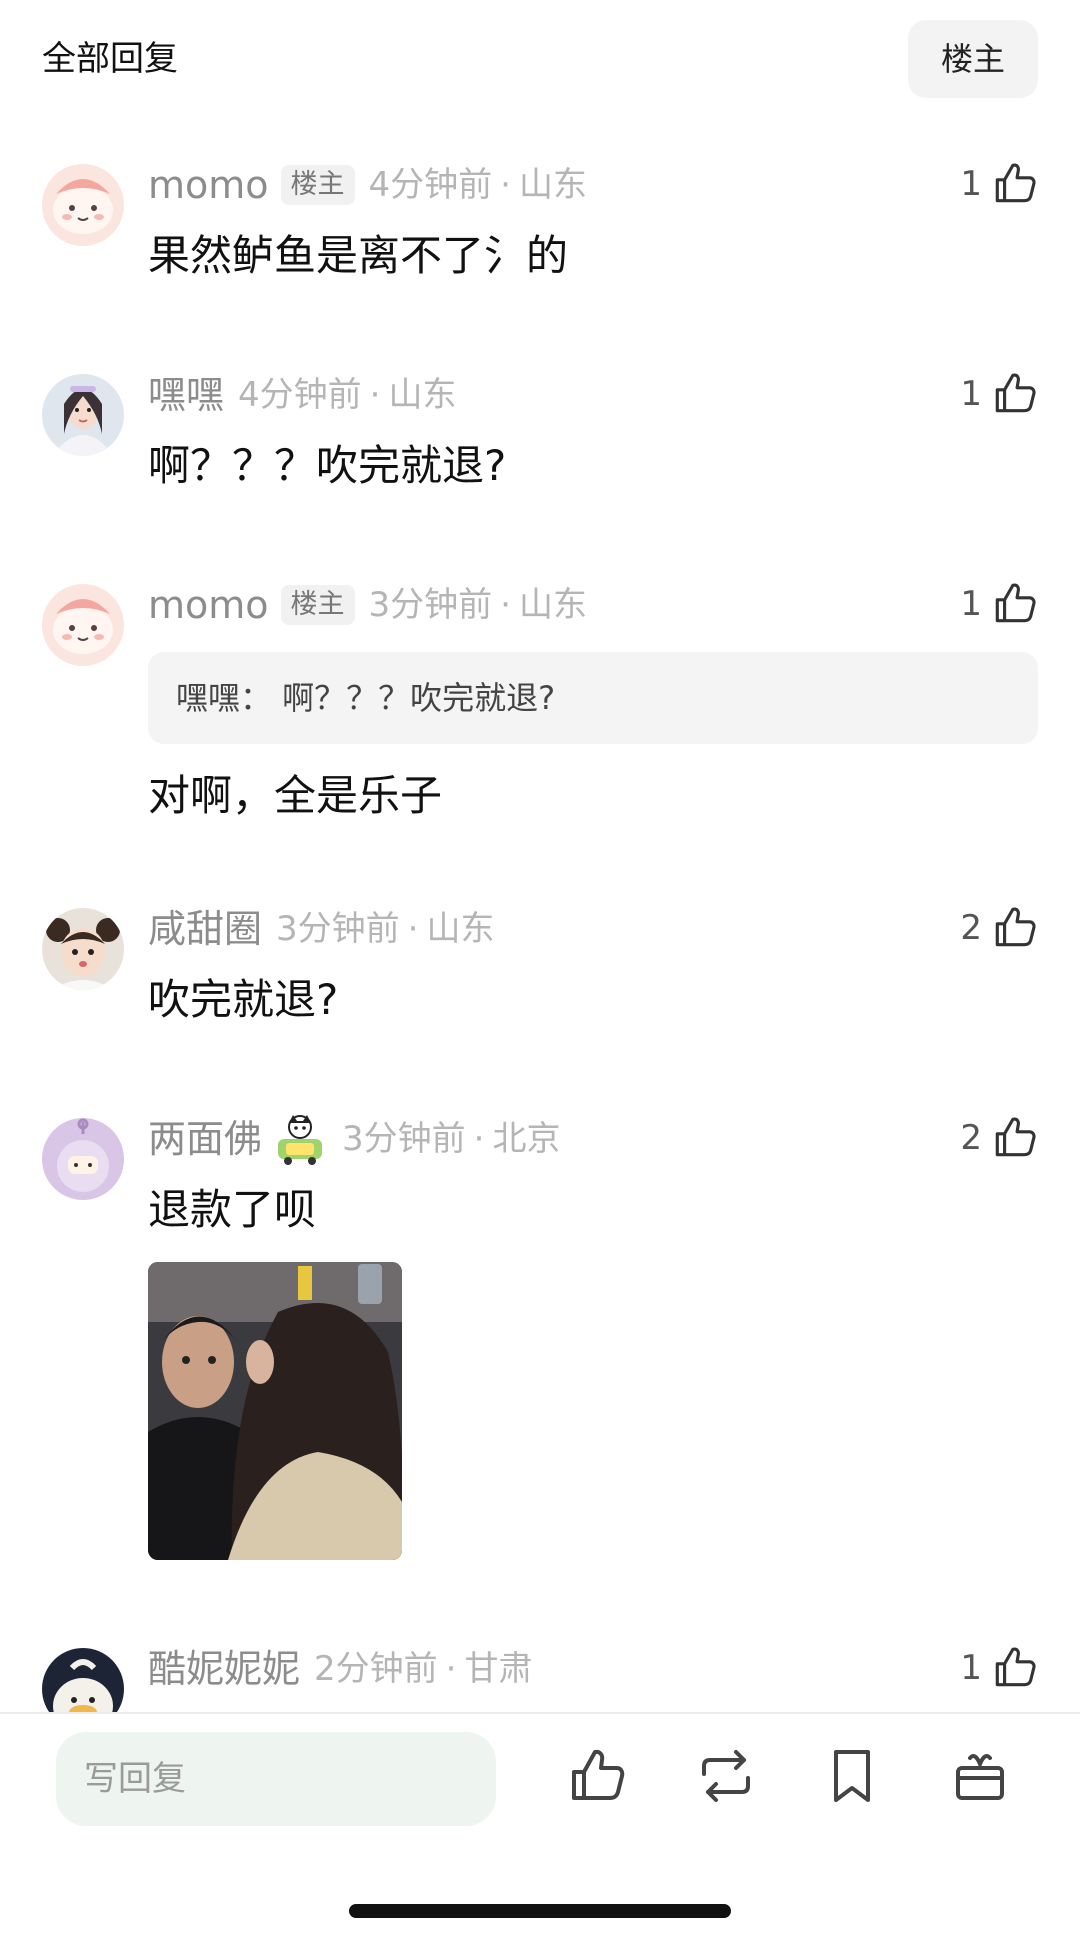 The height and width of the screenshot is (1943, 1080). Describe the element at coordinates (498, 1669) in the screenshot. I see `location: 甘肃` at that location.